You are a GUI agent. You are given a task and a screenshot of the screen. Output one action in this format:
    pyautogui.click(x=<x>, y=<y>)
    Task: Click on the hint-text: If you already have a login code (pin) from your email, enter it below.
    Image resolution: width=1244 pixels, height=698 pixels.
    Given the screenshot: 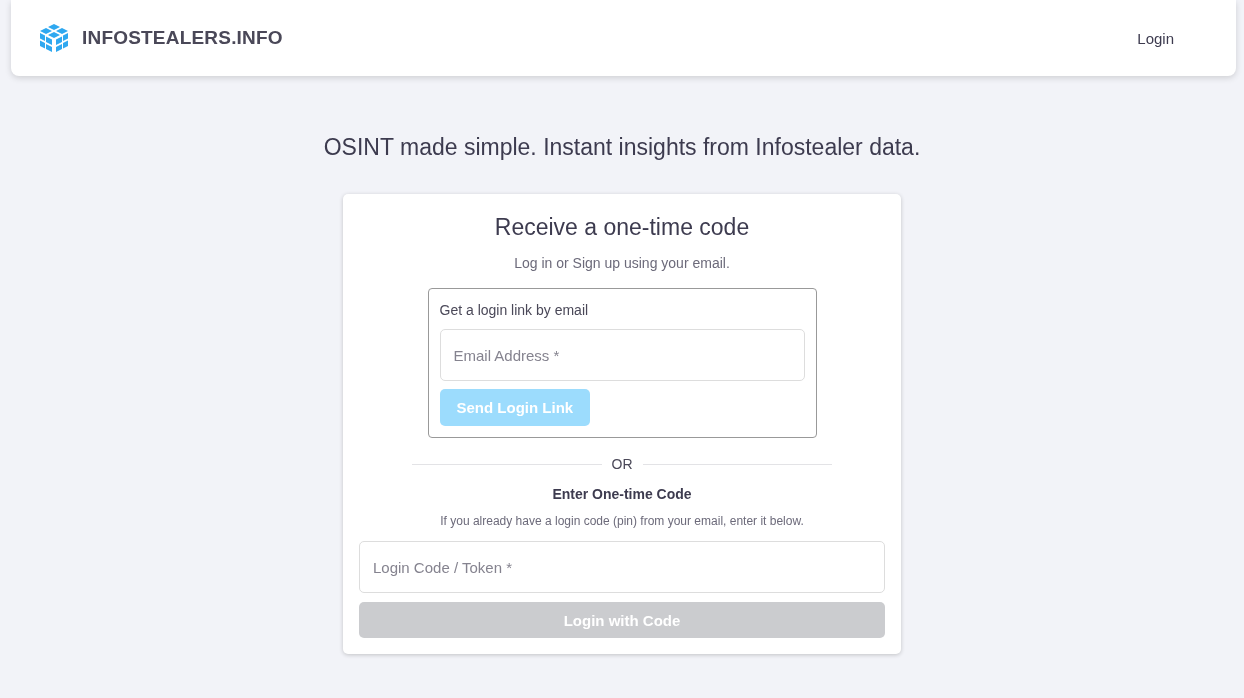 What is the action you would take?
    pyautogui.click(x=622, y=521)
    